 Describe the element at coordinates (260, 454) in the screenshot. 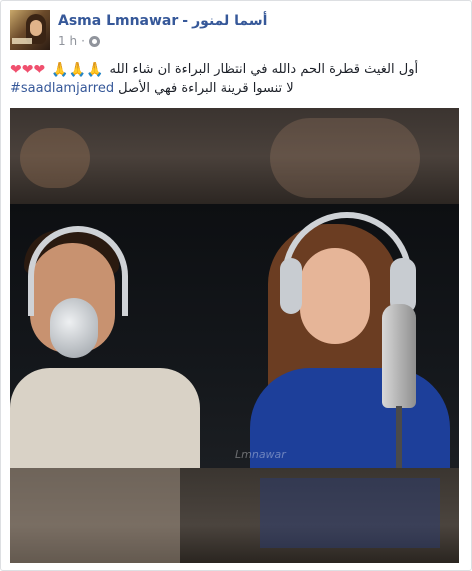

I see `video-watermark: Lmnawar` at that location.